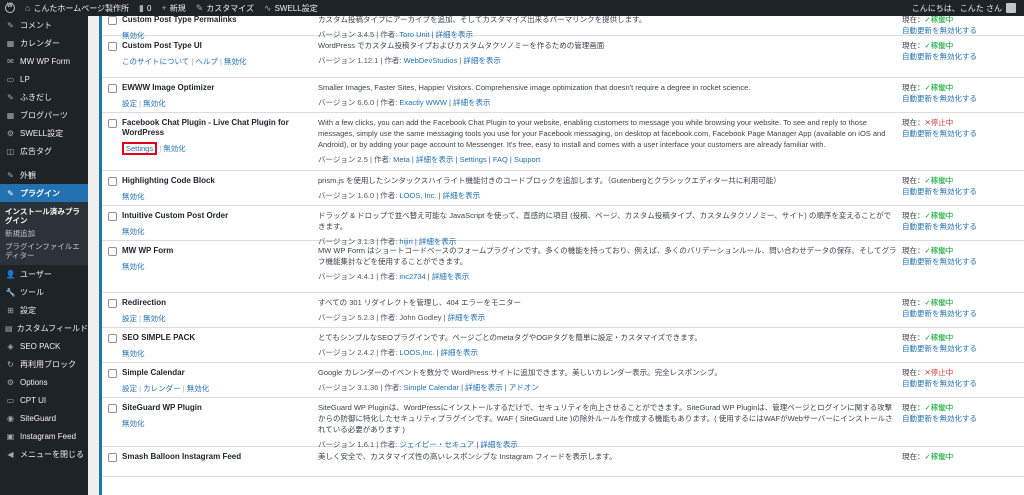 The image size is (1024, 495). What do you see at coordinates (524, 387) in the screenshot?
I see `meta-link: アドオン` at bounding box center [524, 387].